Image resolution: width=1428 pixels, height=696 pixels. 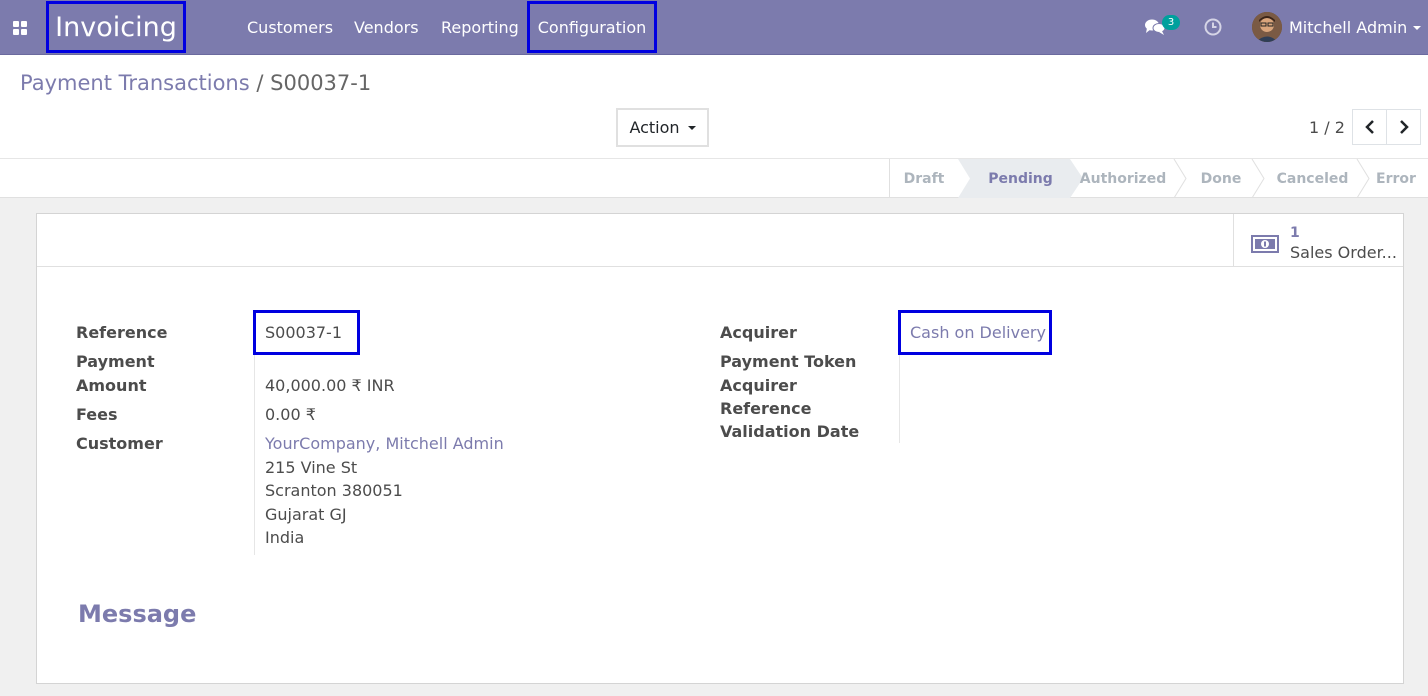 I want to click on smart-button-value: 1, so click(x=1295, y=233).